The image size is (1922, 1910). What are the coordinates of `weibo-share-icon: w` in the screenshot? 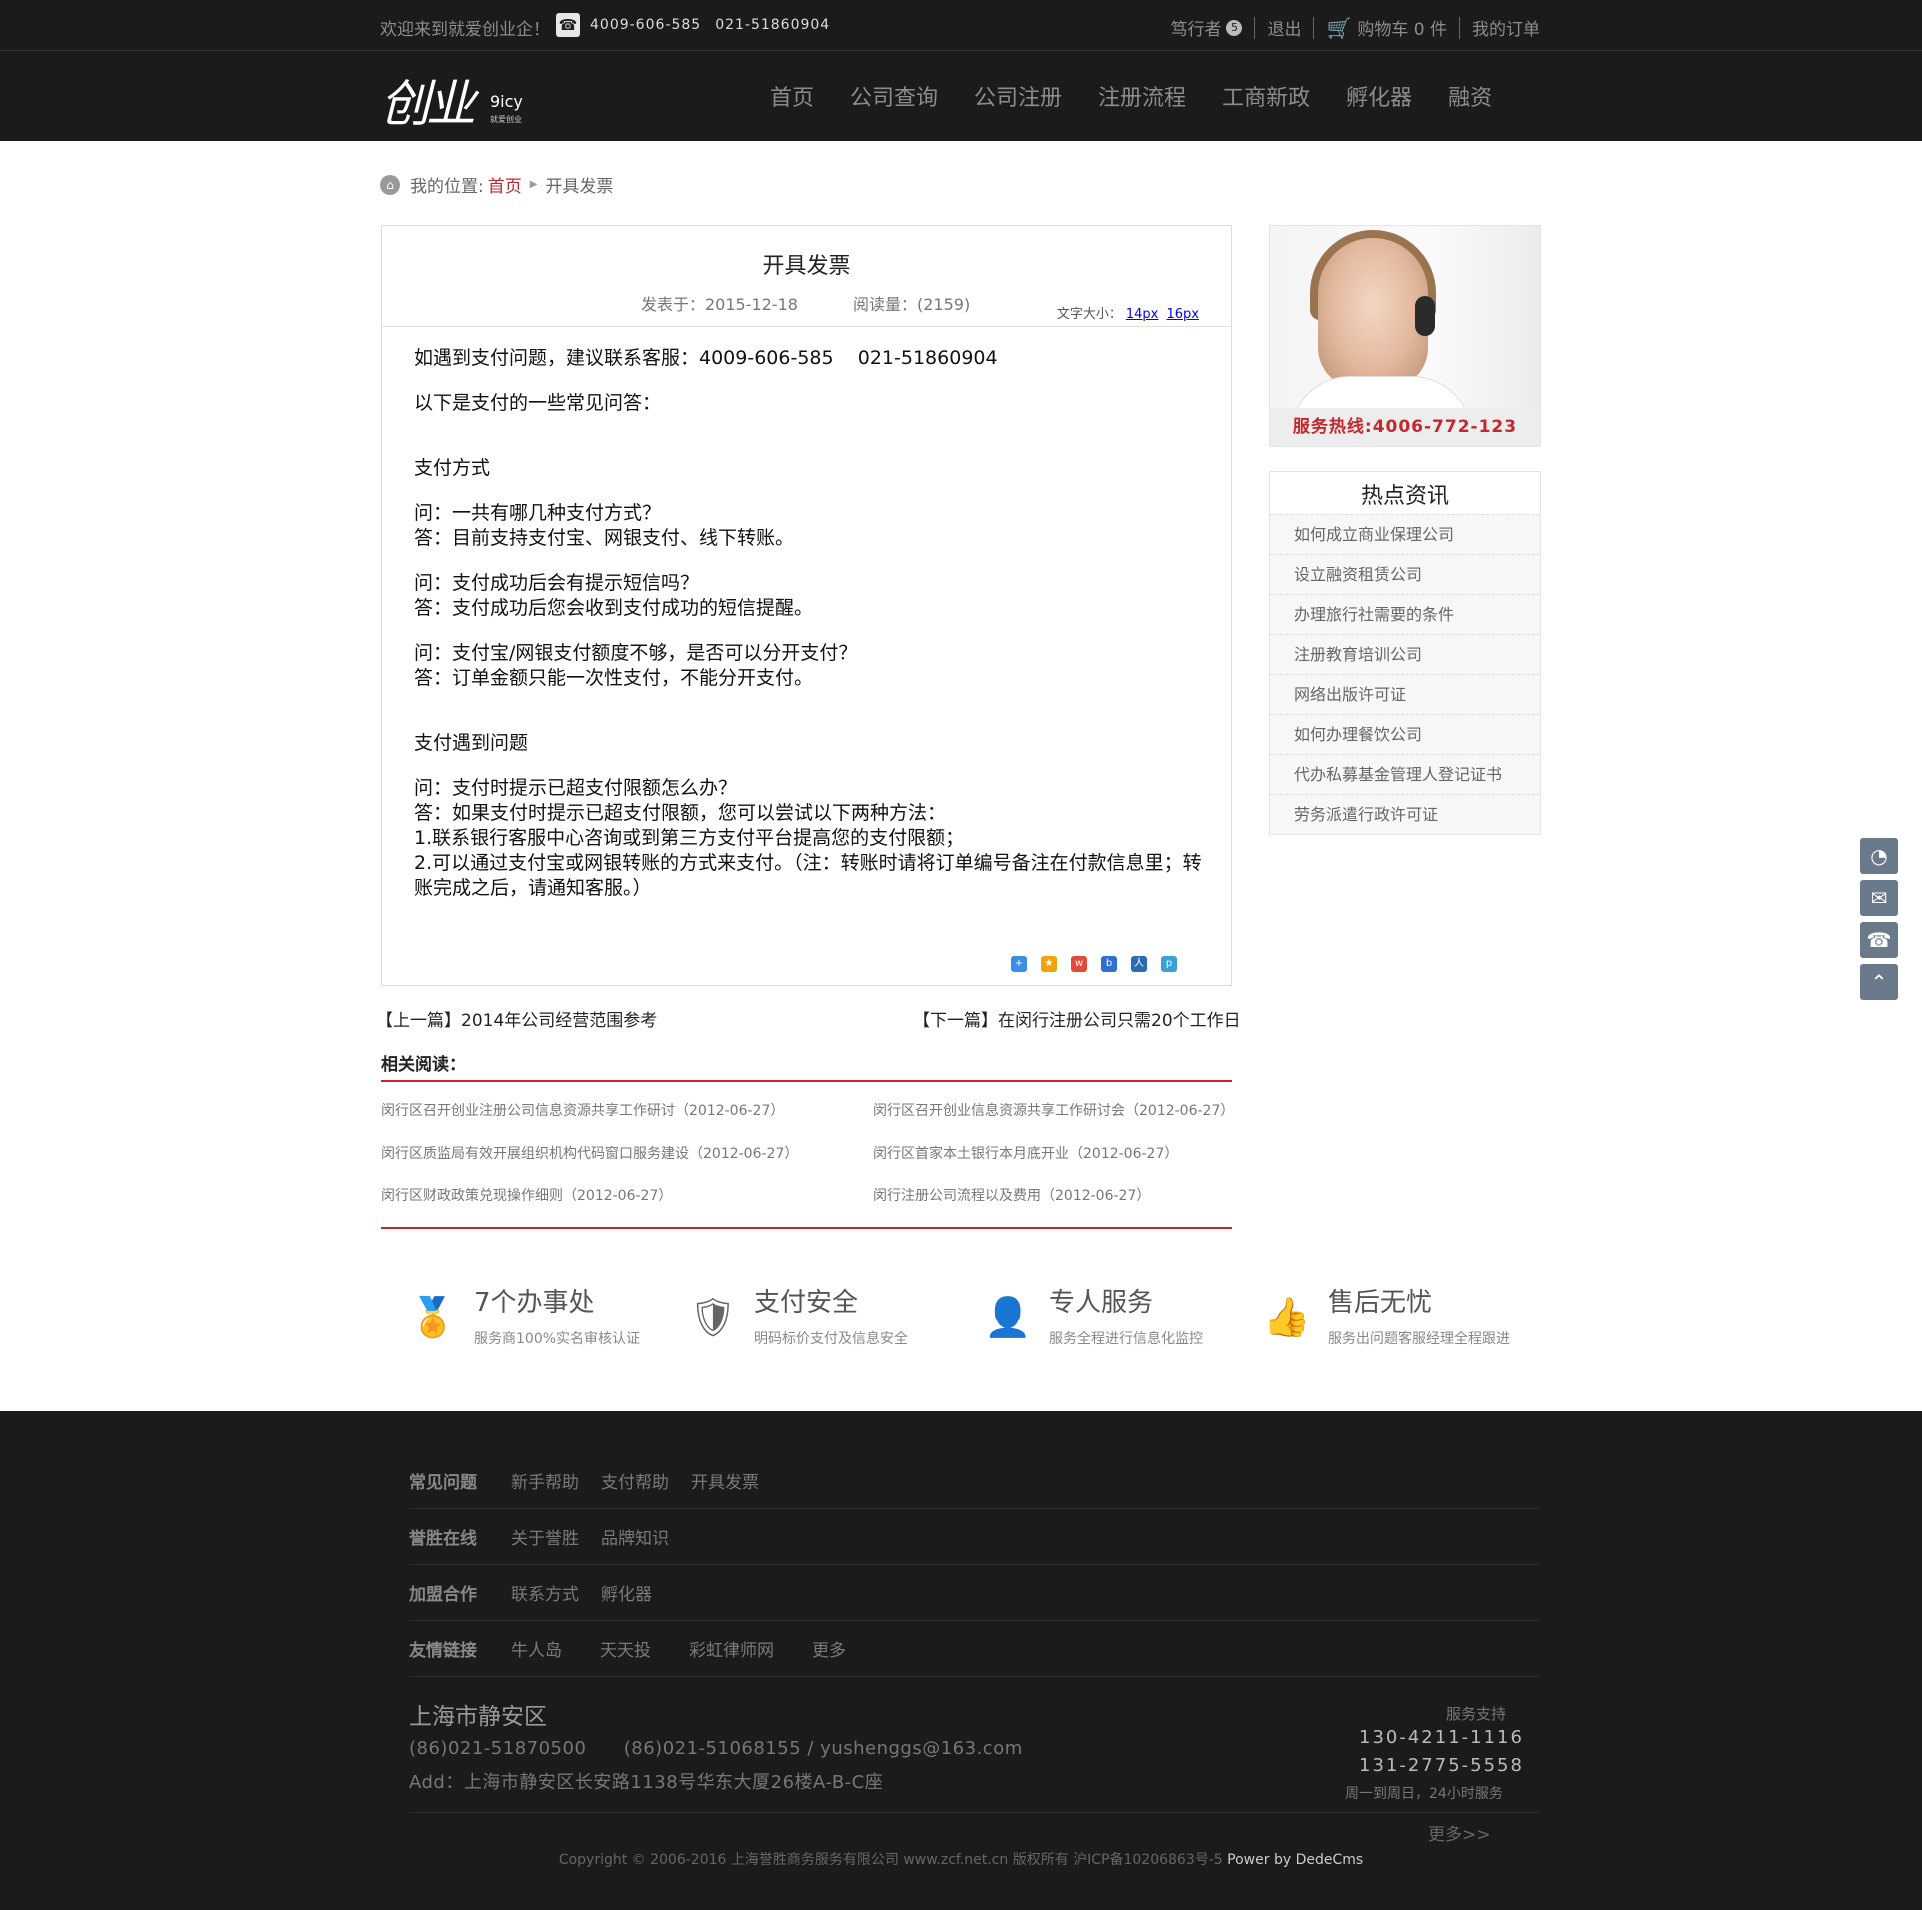 It's located at (1079, 964).